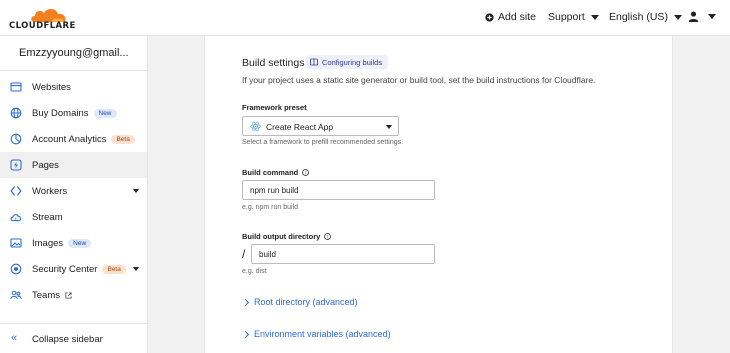 The width and height of the screenshot is (730, 353). Describe the element at coordinates (50, 191) in the screenshot. I see `sidebar-item-label: Workers` at that location.